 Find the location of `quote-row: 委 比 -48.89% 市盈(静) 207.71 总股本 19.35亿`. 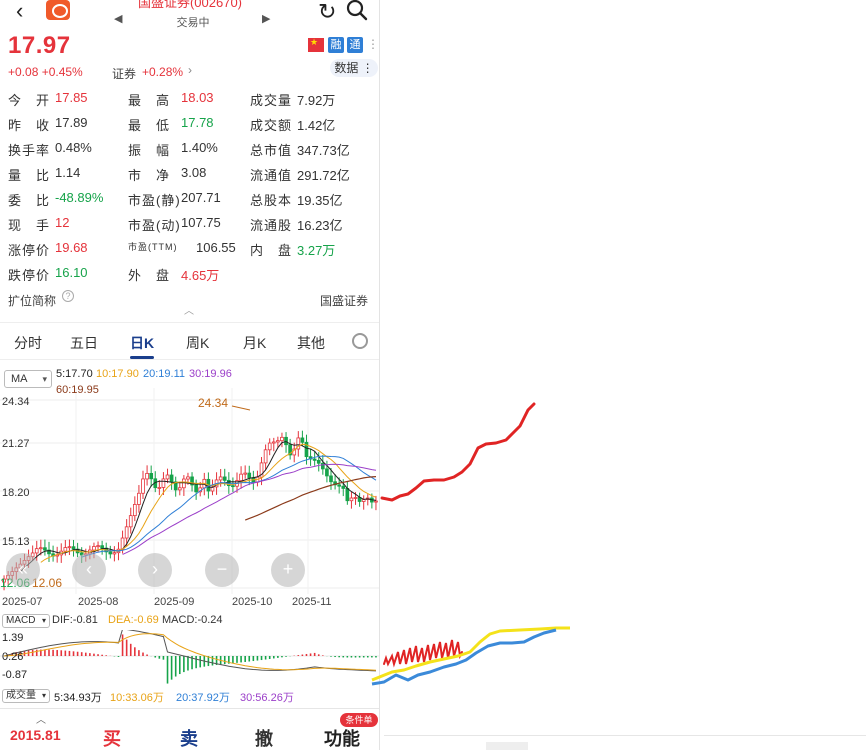

quote-row: 委 比 -48.89% 市盈(静) 207.71 总股本 19.35亿 is located at coordinates (189, 200).